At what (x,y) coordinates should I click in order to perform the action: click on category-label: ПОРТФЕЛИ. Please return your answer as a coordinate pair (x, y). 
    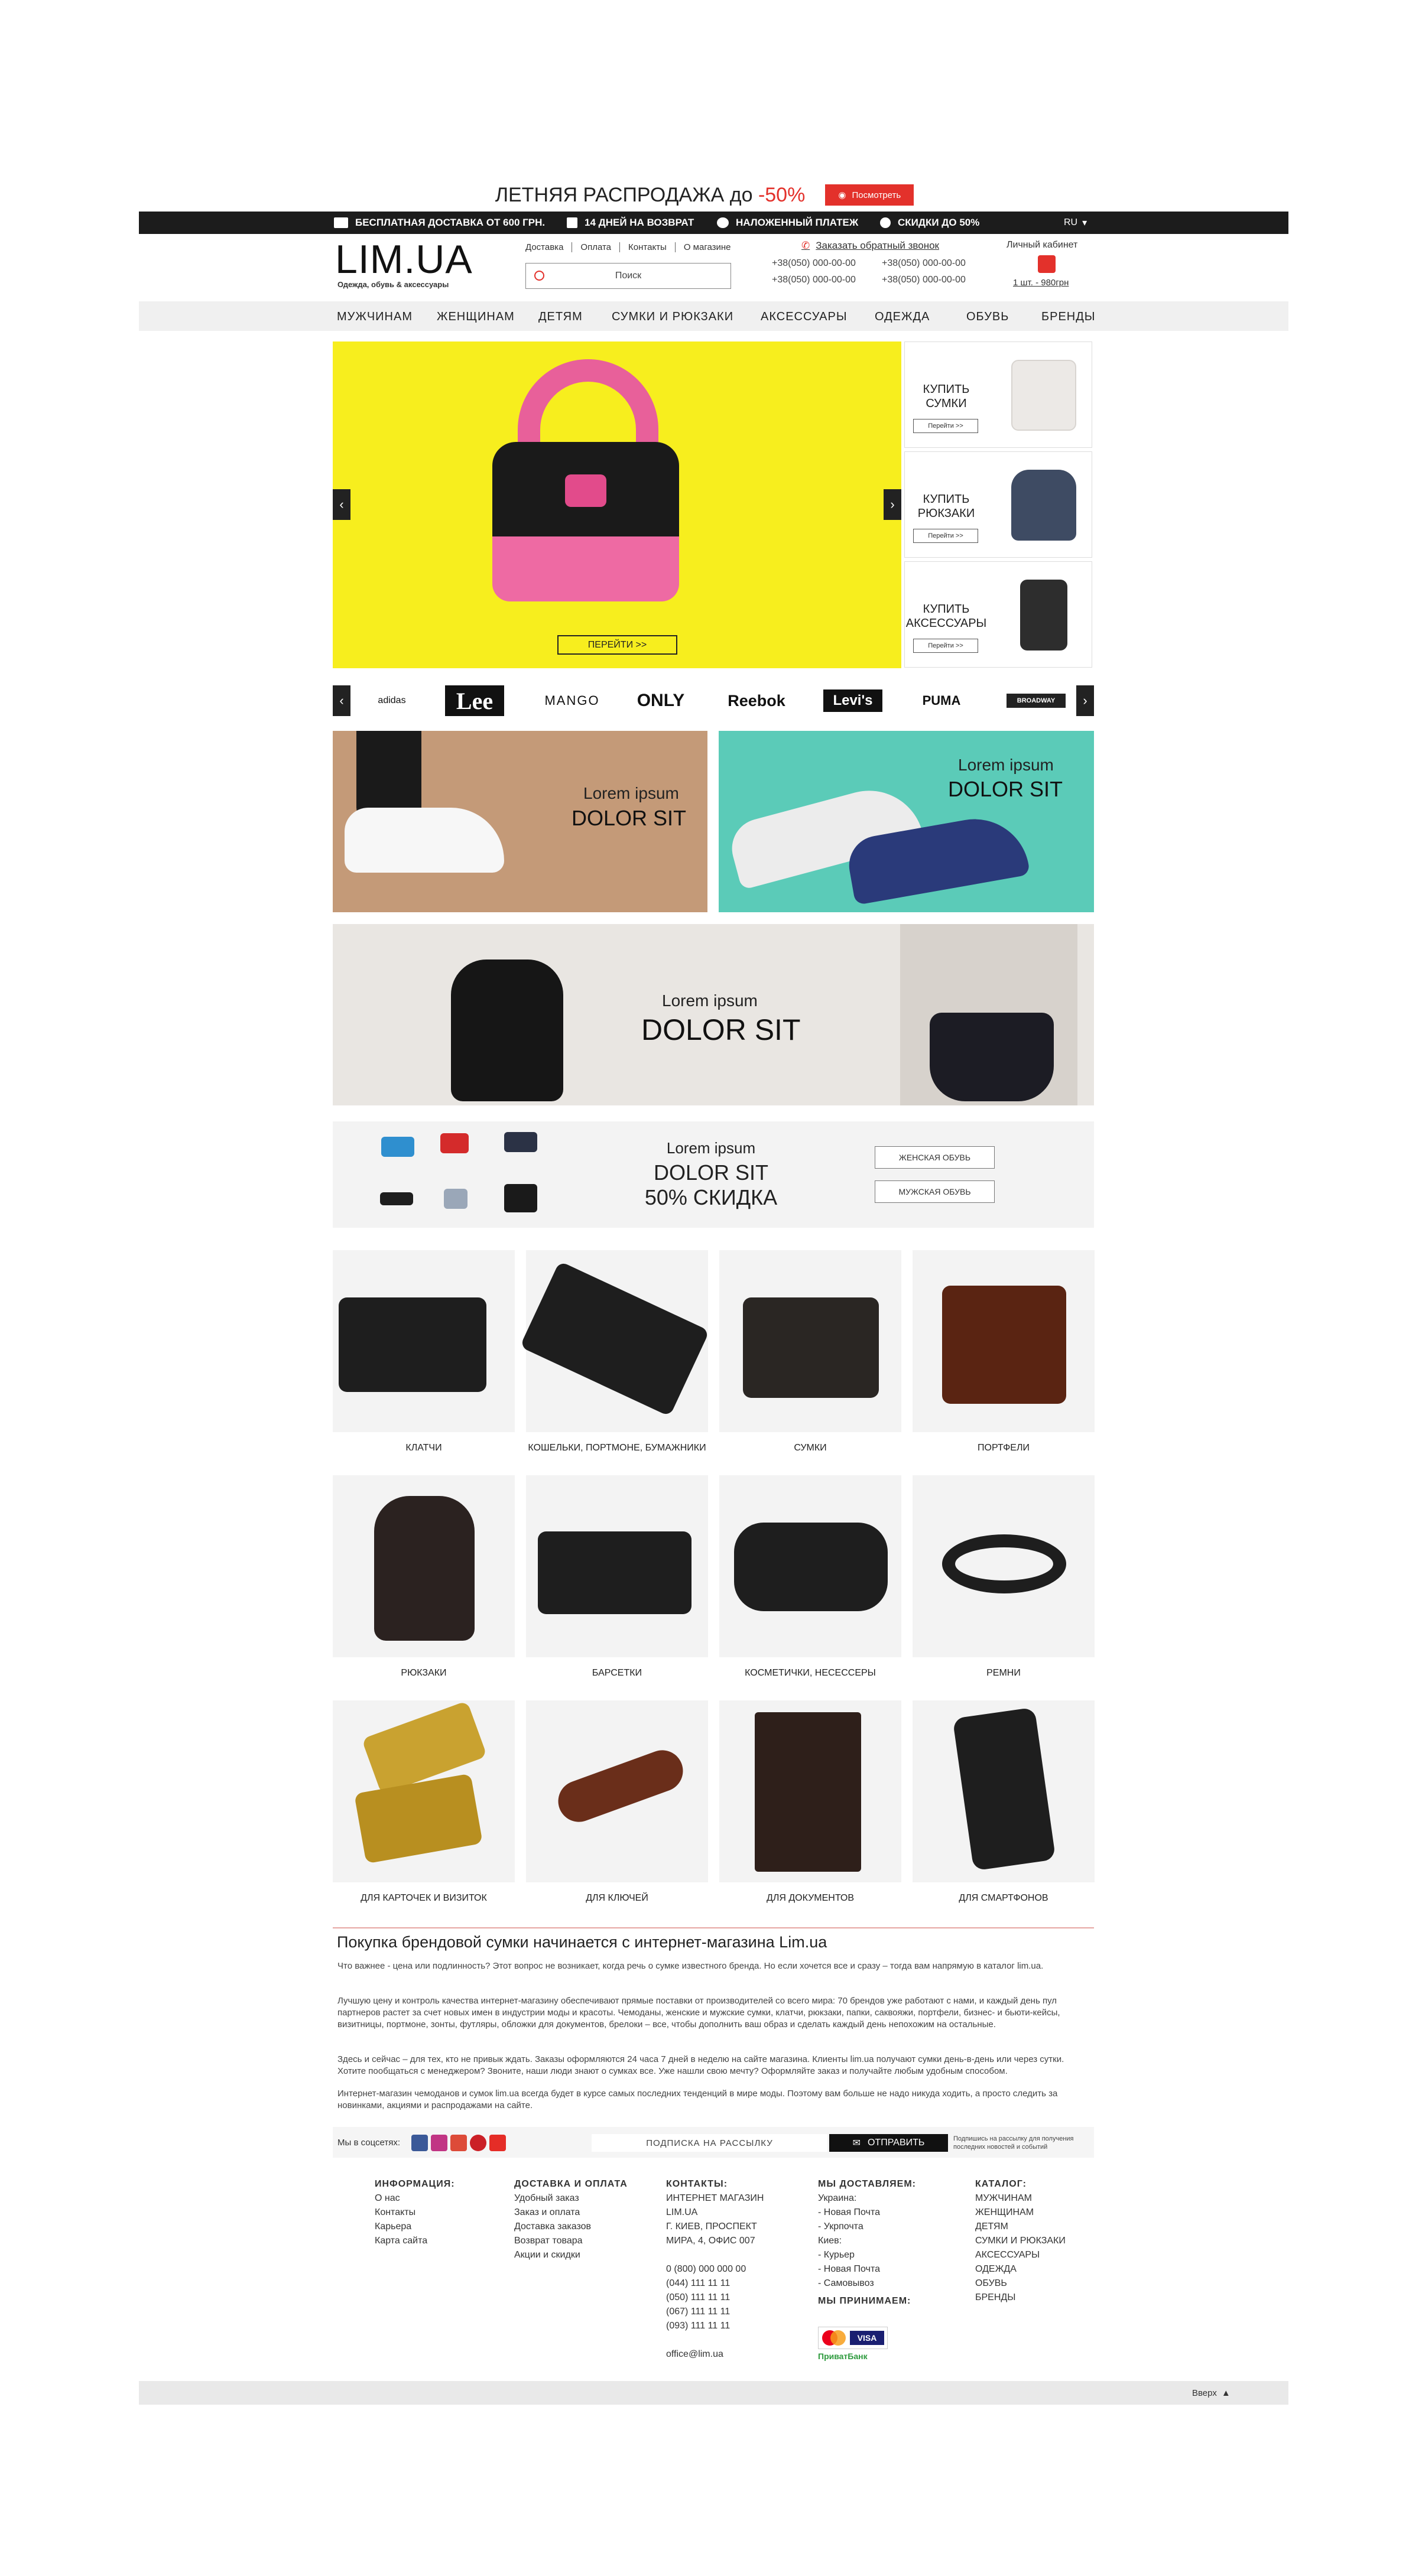
    Looking at the image, I should click on (1004, 1448).